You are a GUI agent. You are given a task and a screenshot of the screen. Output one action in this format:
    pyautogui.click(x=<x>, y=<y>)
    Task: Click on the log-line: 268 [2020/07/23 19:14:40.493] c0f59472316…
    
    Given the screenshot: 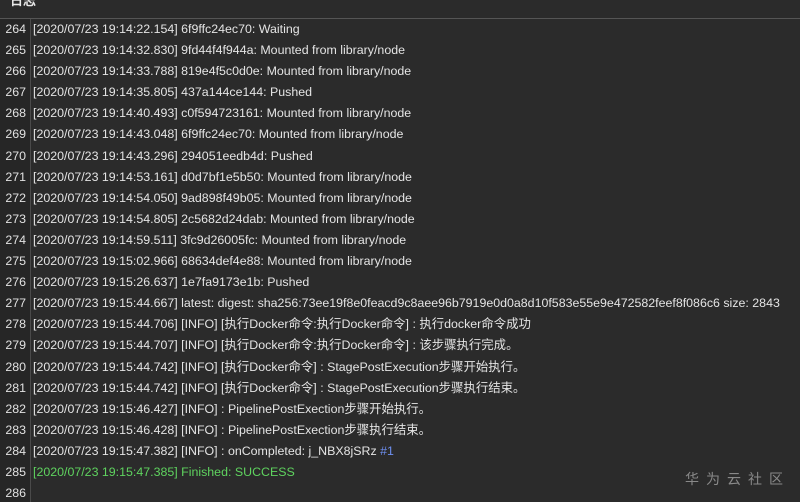 What is the action you would take?
    pyautogui.click(x=400, y=113)
    